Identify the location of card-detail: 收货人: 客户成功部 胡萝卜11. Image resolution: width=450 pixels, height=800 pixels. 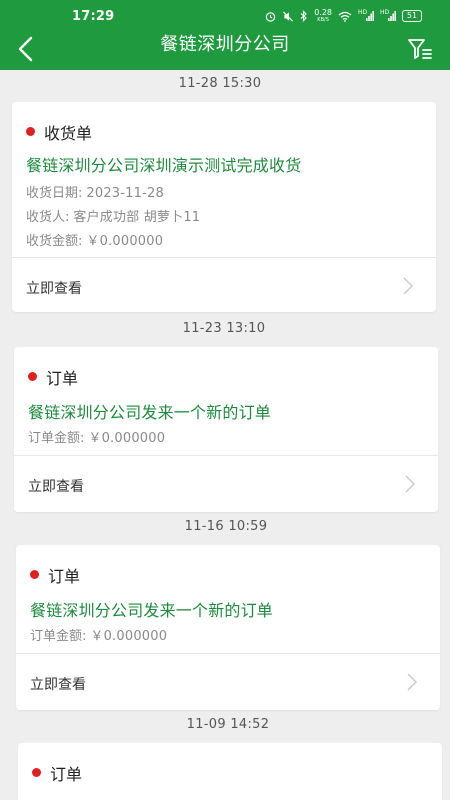
(113, 215).